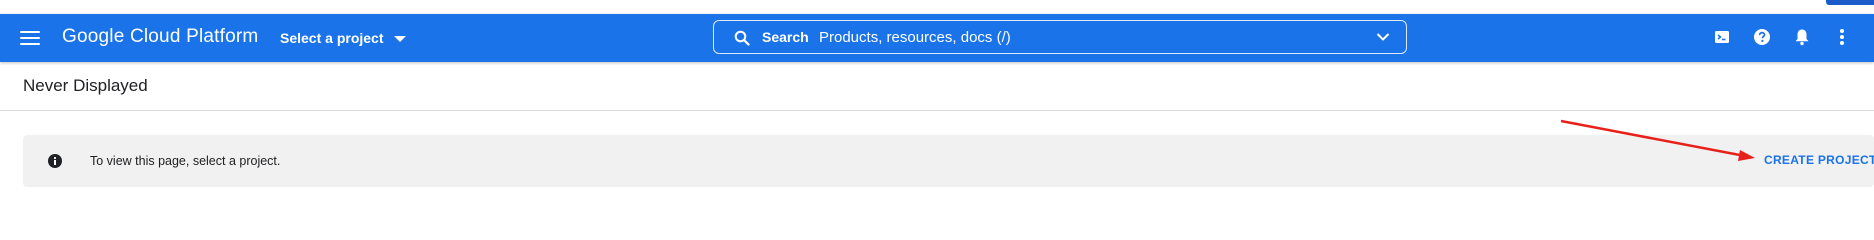 Image resolution: width=1874 pixels, height=240 pixels. I want to click on search-placeholder: Products, resources, docs (/), so click(915, 37).